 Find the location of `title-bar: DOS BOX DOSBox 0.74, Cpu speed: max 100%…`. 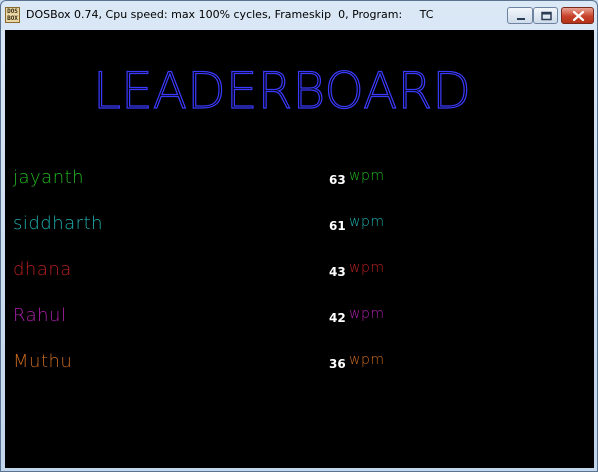

title-bar: DOS BOX DOSBox 0.74, Cpu speed: max 100%… is located at coordinates (299, 15).